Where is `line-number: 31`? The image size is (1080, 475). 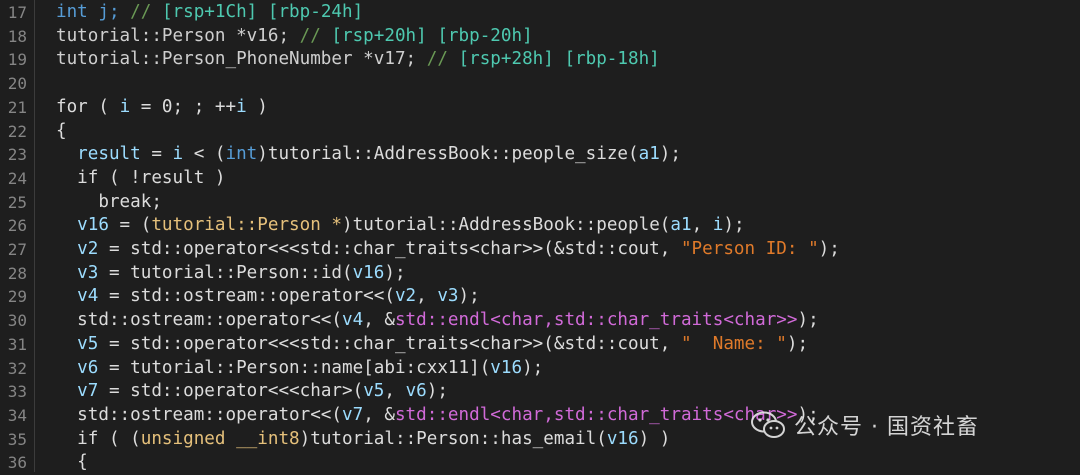
line-number: 31 is located at coordinates (17, 344).